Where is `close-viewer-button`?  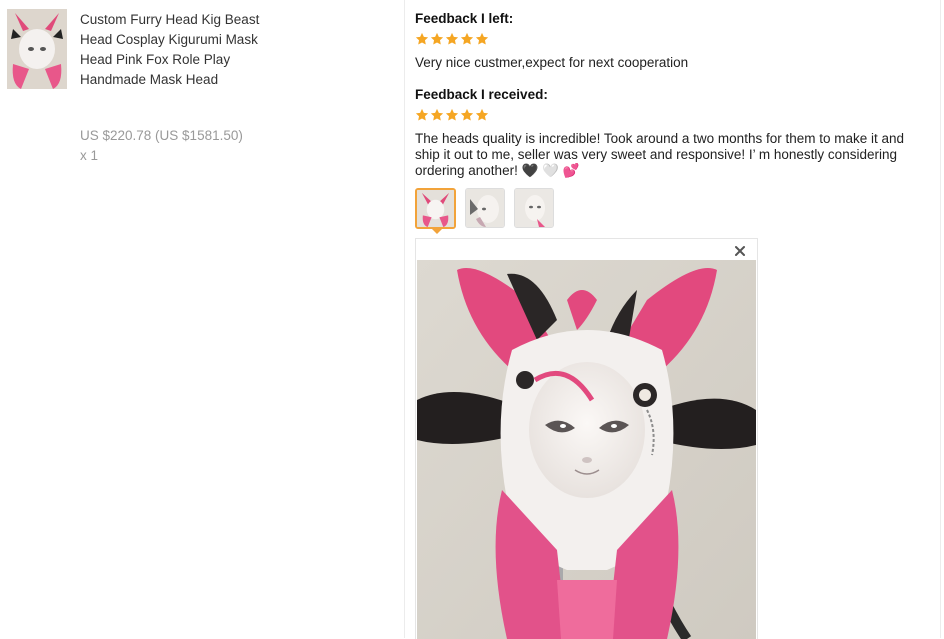 close-viewer-button is located at coordinates (740, 251).